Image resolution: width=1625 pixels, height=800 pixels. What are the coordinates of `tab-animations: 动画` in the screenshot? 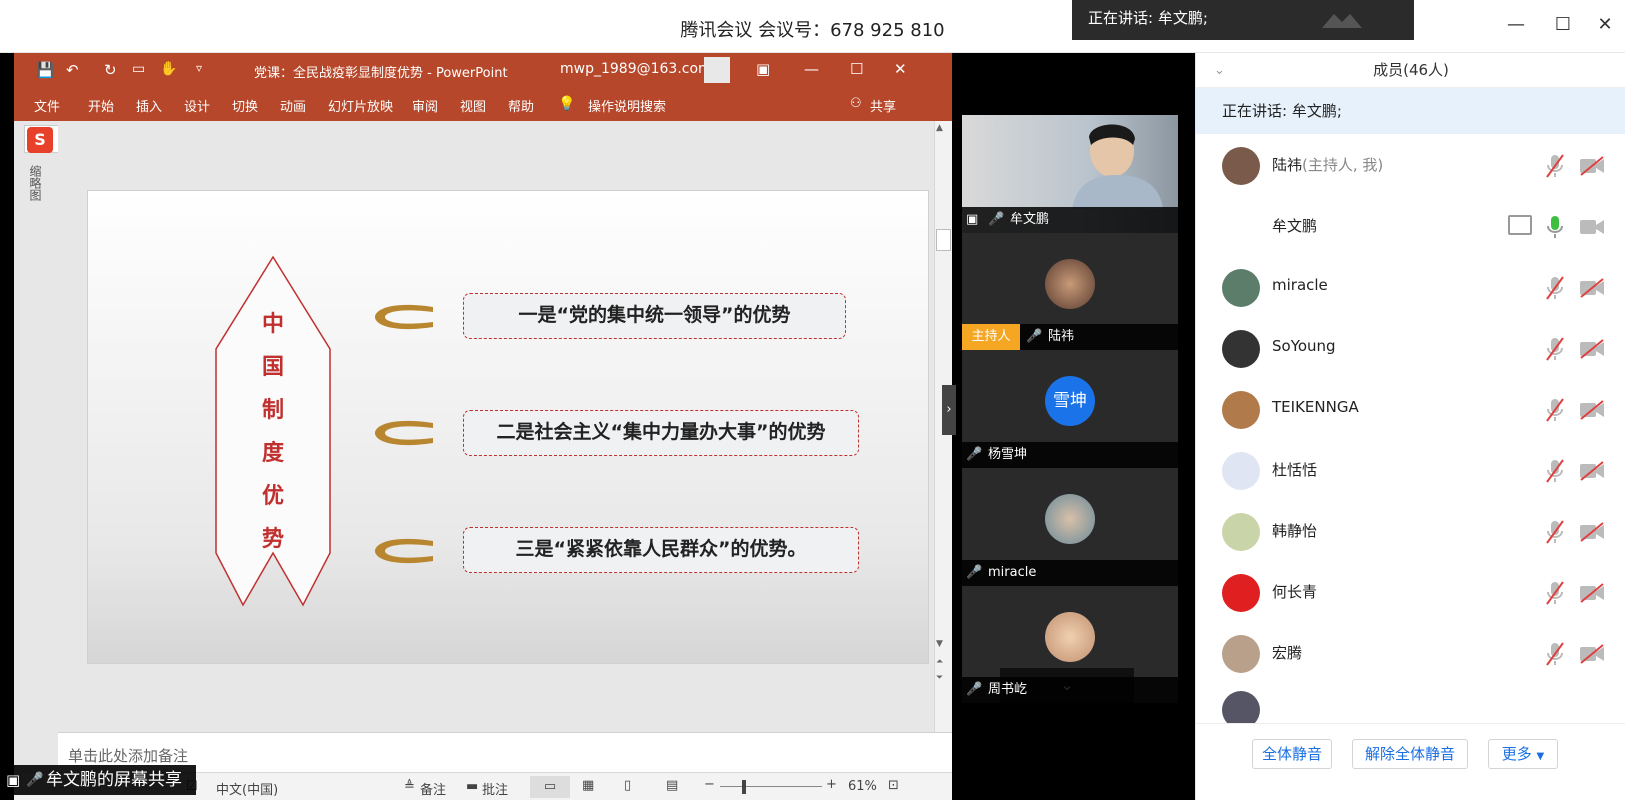 It's located at (293, 105).